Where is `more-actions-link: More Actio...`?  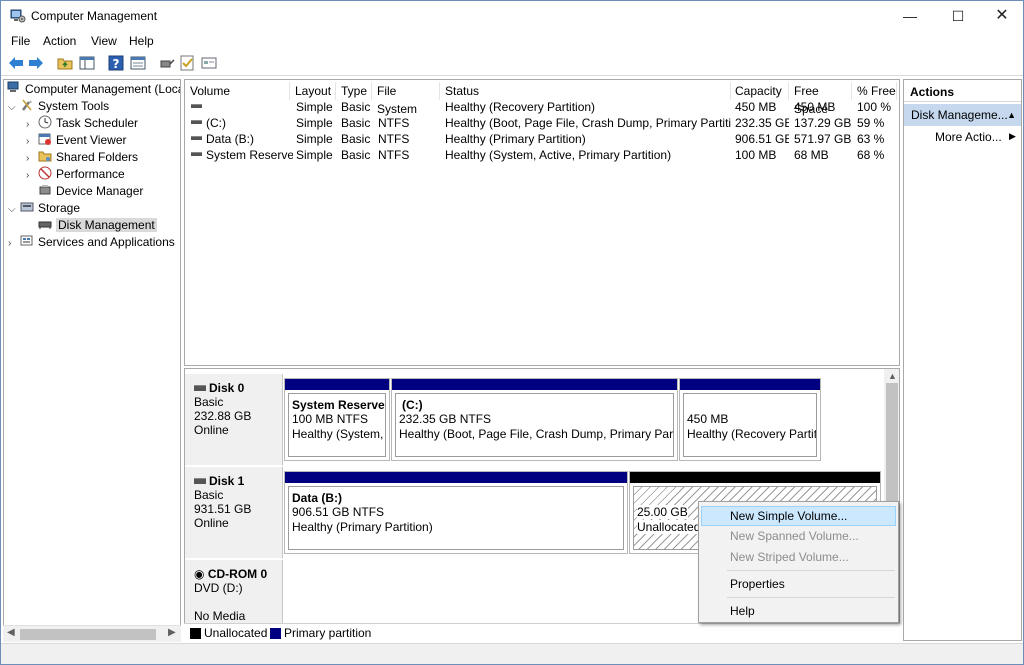
more-actions-link: More Actio... is located at coordinates (968, 137).